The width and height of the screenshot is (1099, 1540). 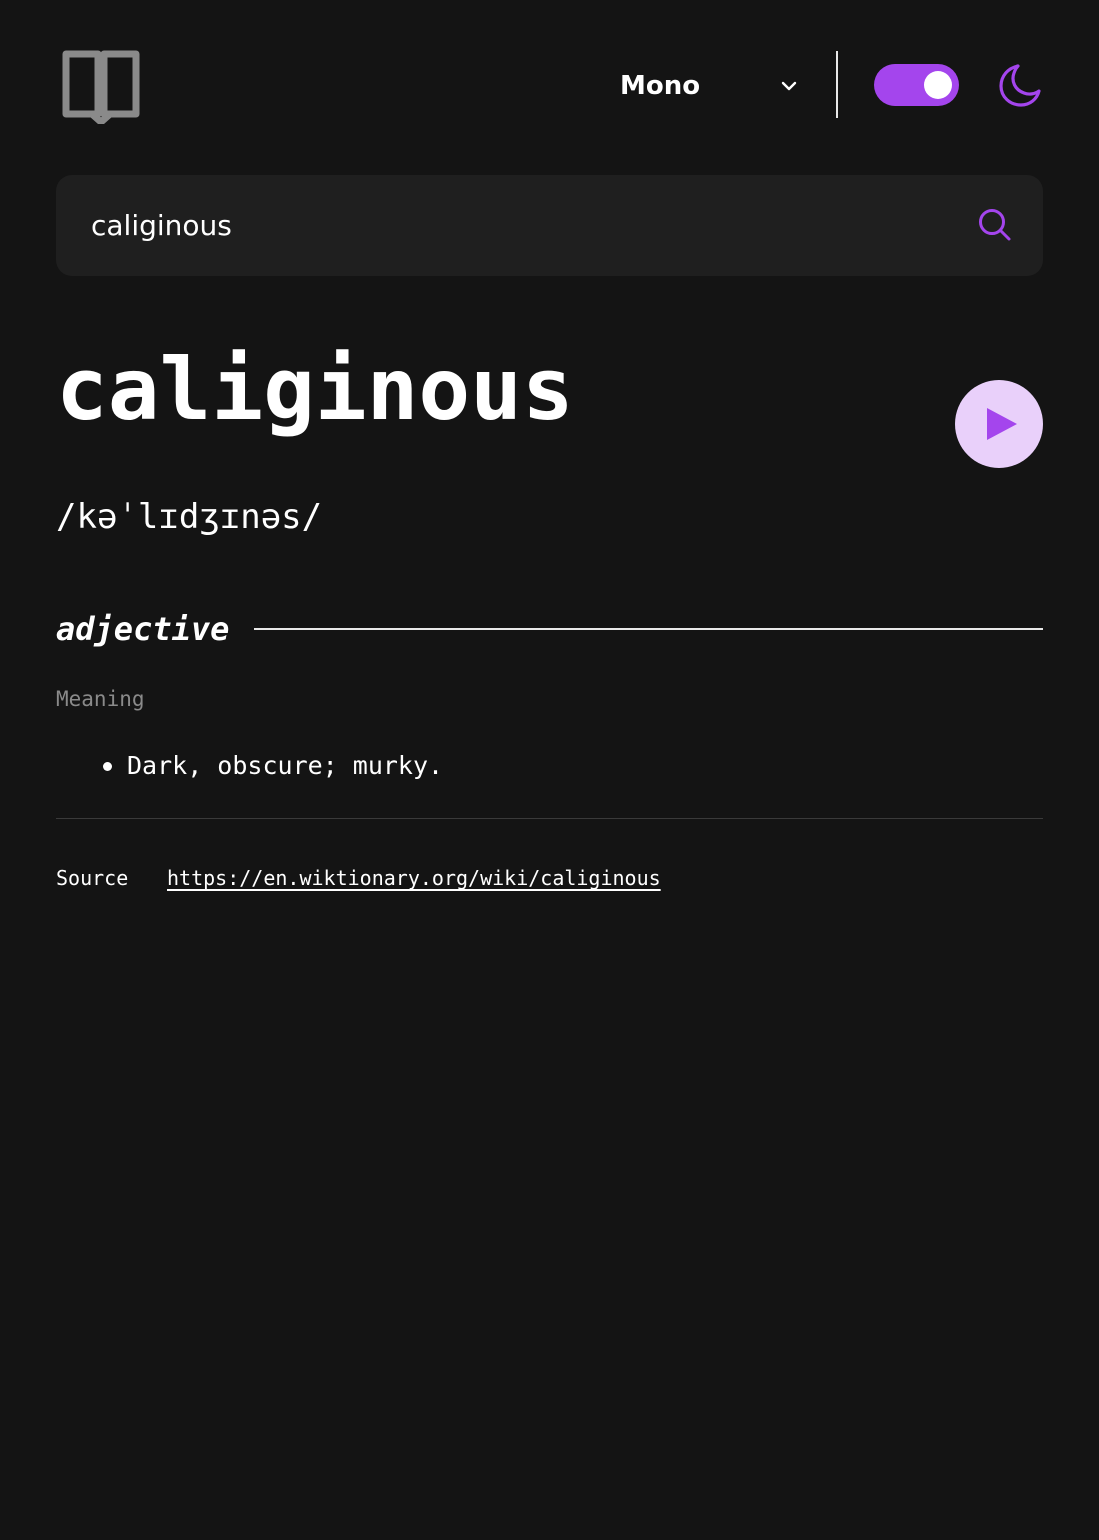 What do you see at coordinates (789, 86) in the screenshot?
I see `chevron-down-icon` at bounding box center [789, 86].